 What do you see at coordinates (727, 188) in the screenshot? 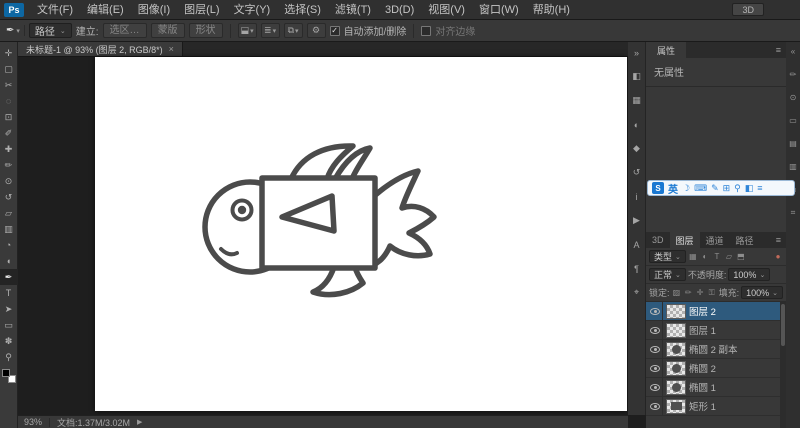
I see `ime-clipboard-icon: ⊞` at bounding box center [727, 188].